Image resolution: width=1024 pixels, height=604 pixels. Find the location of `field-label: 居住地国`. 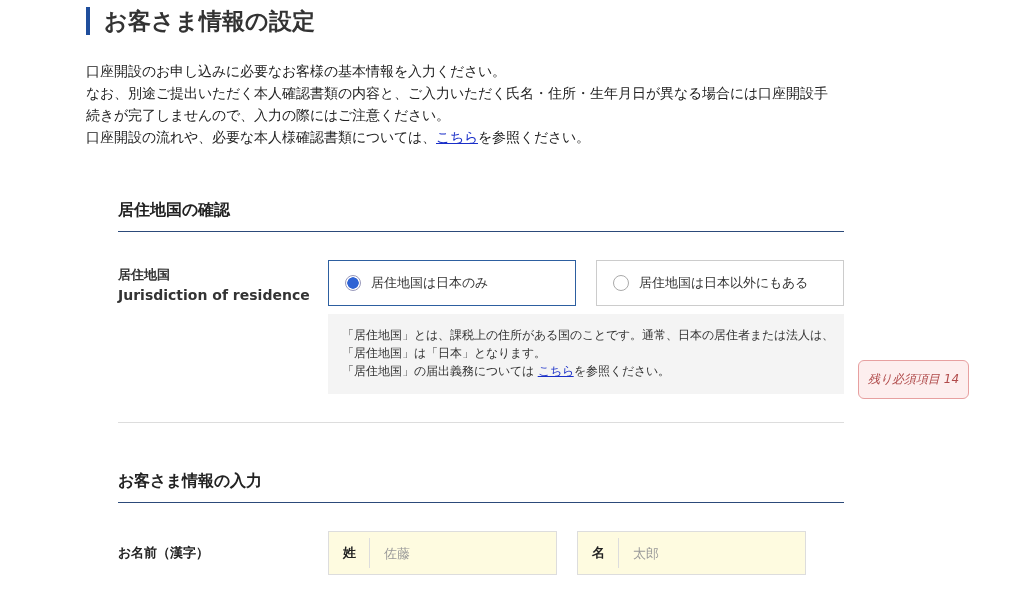

field-label: 居住地国 is located at coordinates (144, 275).